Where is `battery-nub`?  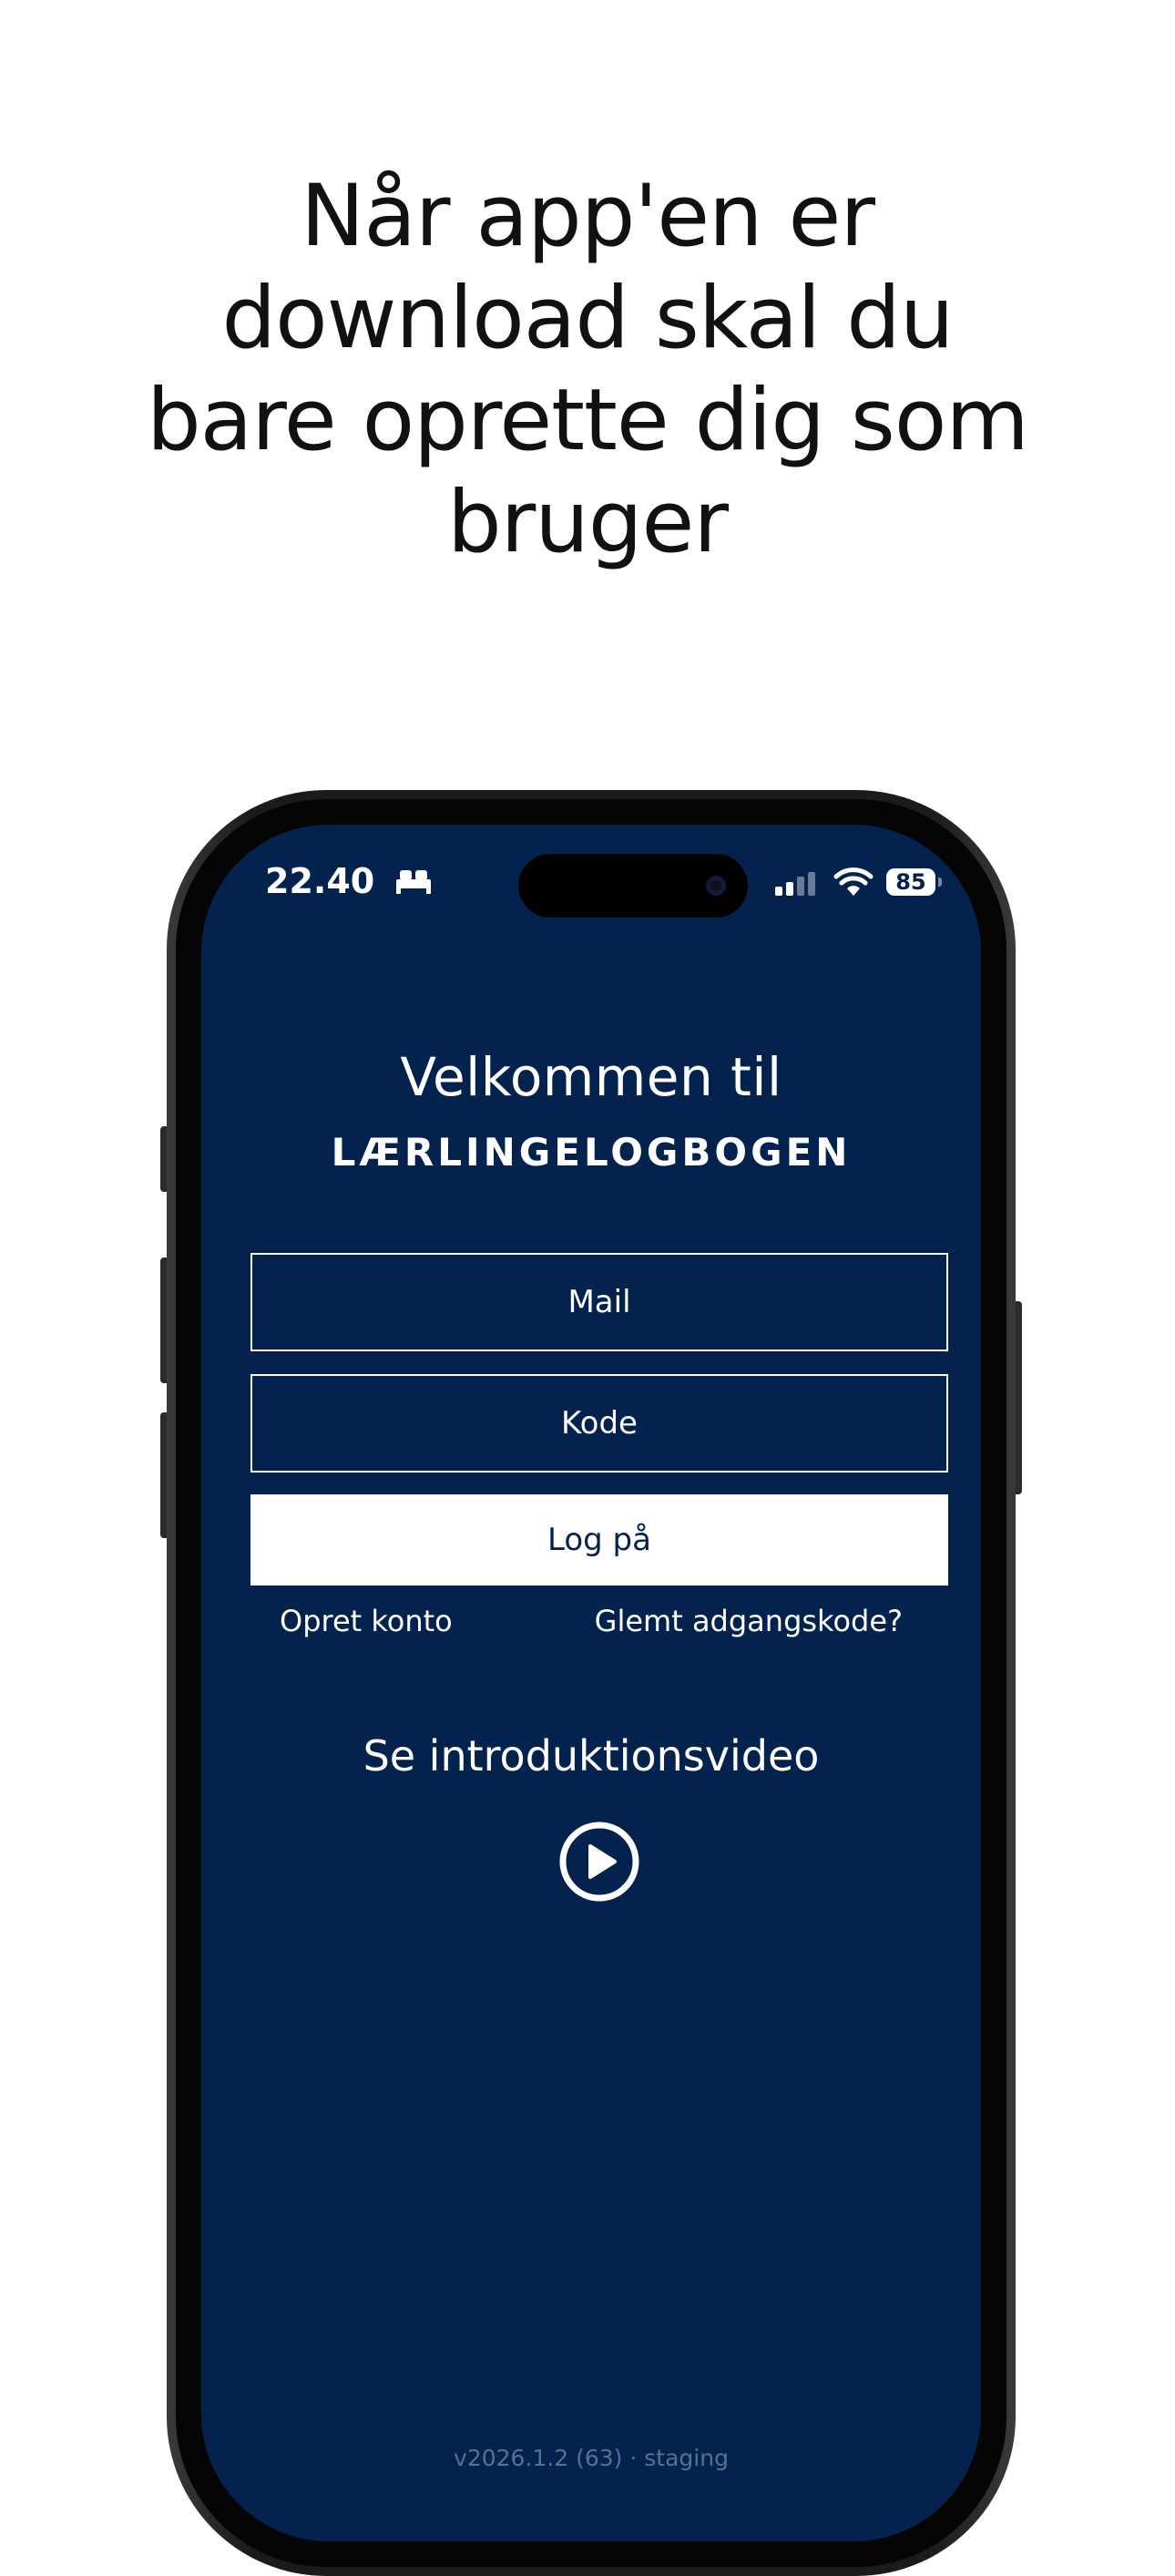 battery-nub is located at coordinates (940, 882).